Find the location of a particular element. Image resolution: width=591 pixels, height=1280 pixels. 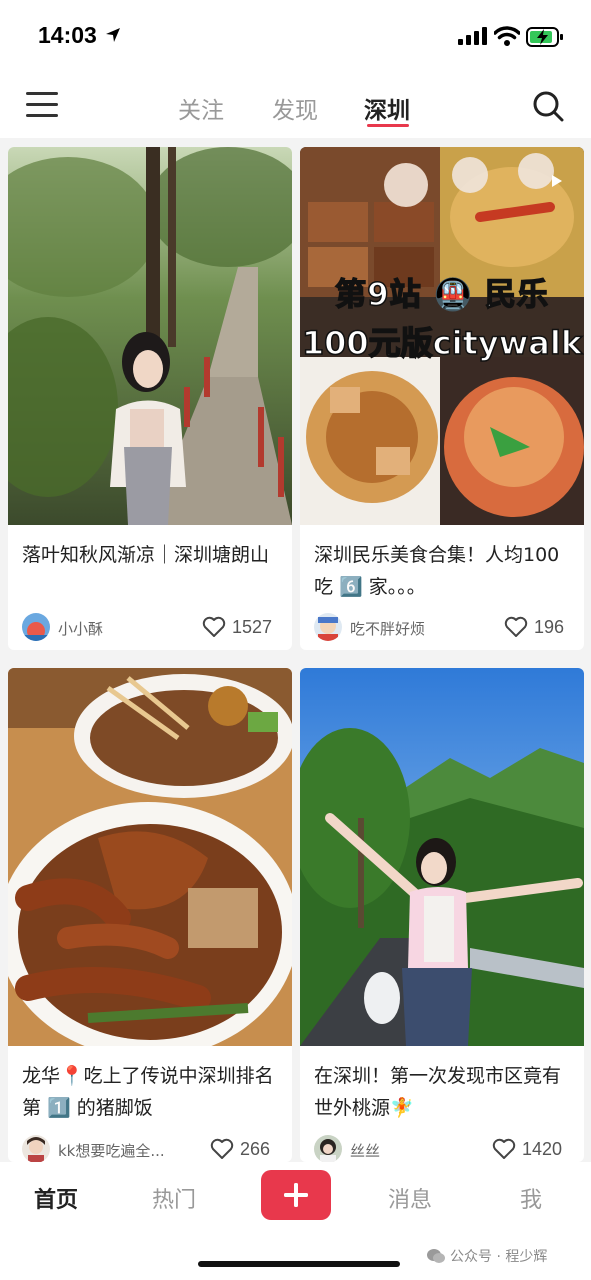

tab-discover: 发现 is located at coordinates (295, 108).